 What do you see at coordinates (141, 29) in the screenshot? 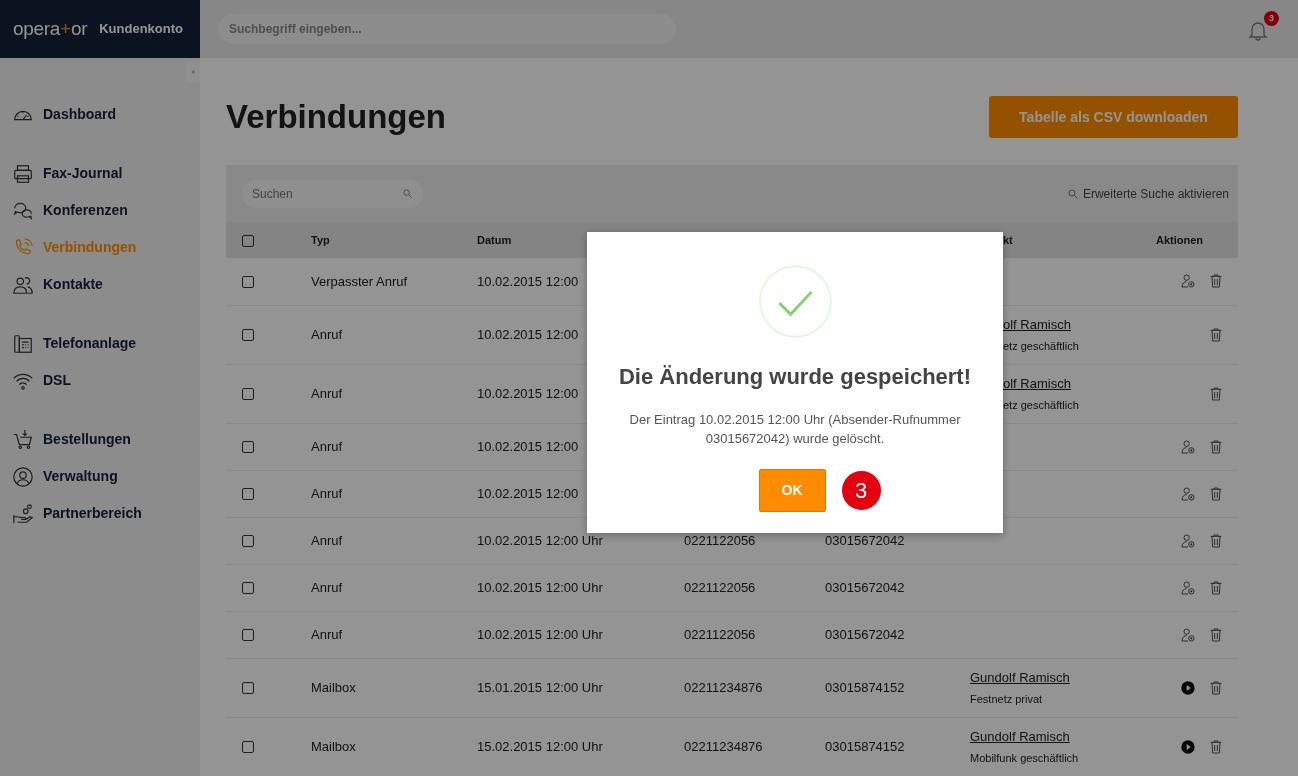
I see `brand-subtitle: Kundenkonto` at bounding box center [141, 29].